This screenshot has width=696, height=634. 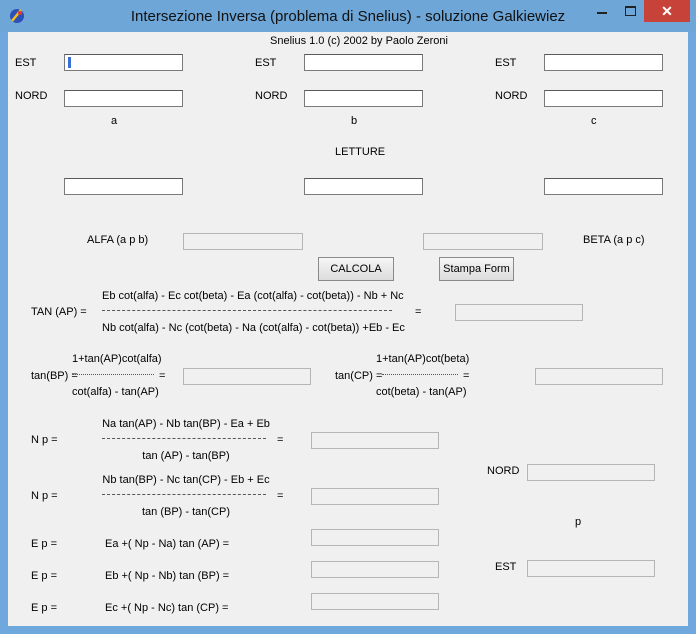 What do you see at coordinates (54, 376) in the screenshot?
I see `tan-bp-label: tan(BP) =` at bounding box center [54, 376].